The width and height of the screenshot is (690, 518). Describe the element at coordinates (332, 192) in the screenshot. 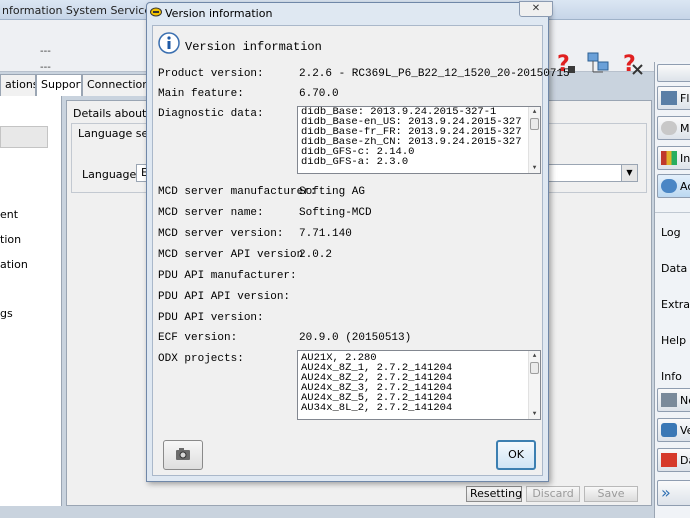

I see `mcd-manufacturer-value: Softing AG` at that location.